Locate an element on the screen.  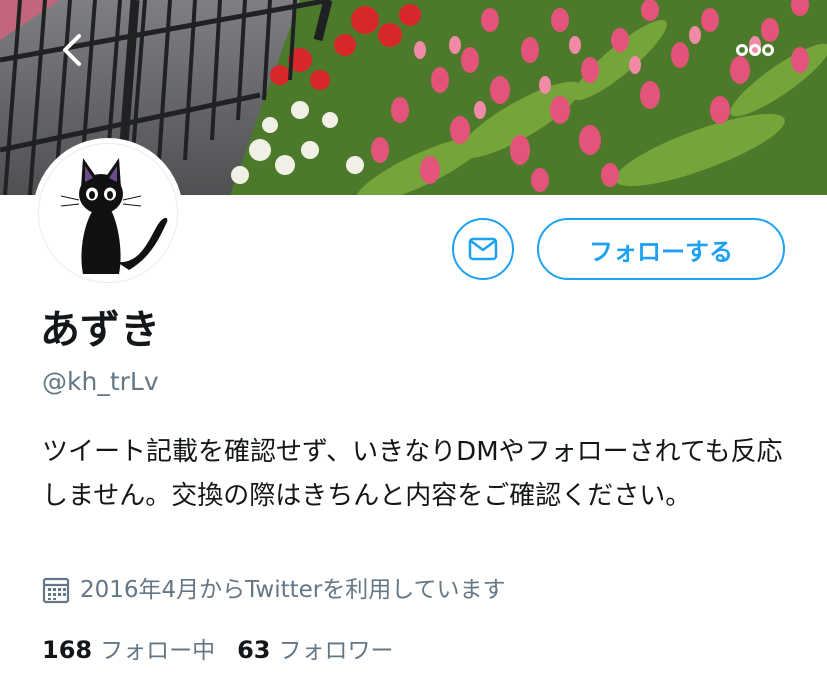
followers-count: 63 is located at coordinates (254, 650).